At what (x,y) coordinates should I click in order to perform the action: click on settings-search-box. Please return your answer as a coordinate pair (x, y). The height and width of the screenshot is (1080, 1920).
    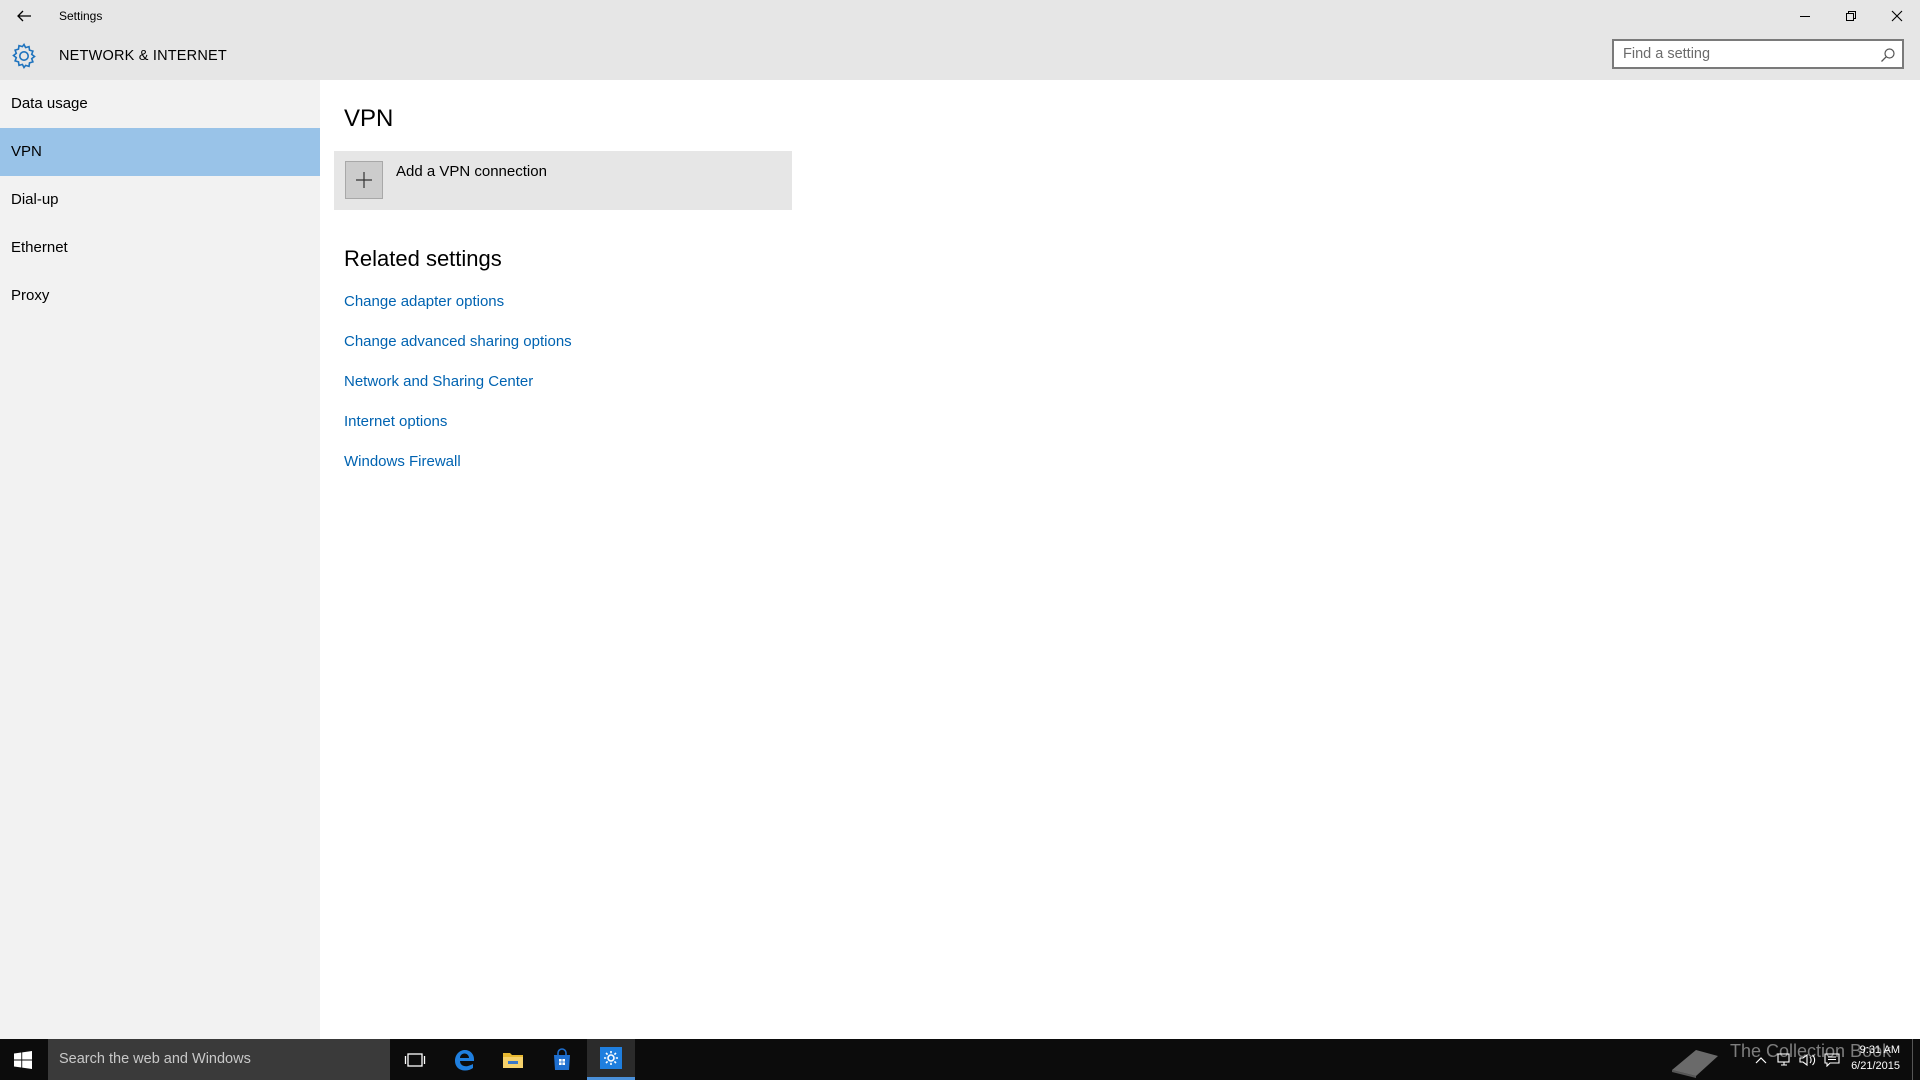
    Looking at the image, I should click on (1758, 54).